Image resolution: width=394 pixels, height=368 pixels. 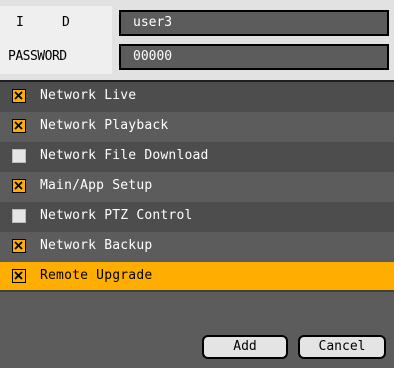 I want to click on permission-row: Remote Upgrade, so click(x=197, y=277).